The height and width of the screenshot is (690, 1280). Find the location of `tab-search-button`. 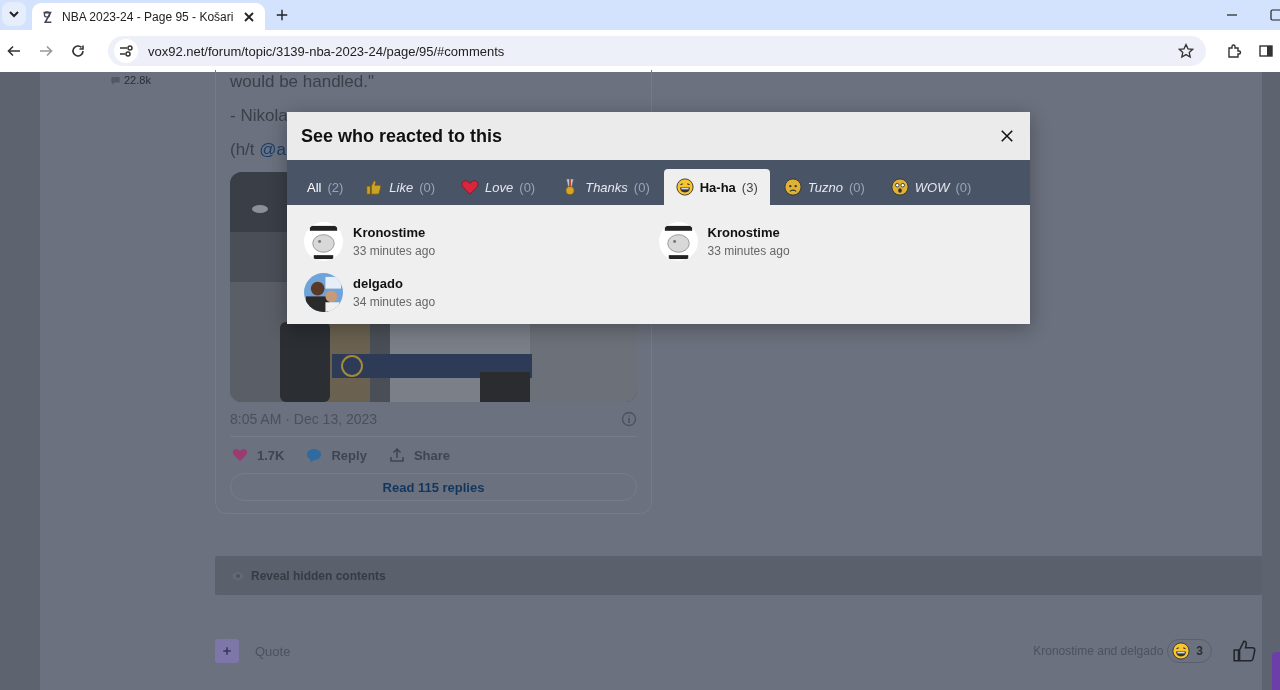

tab-search-button is located at coordinates (14, 13).